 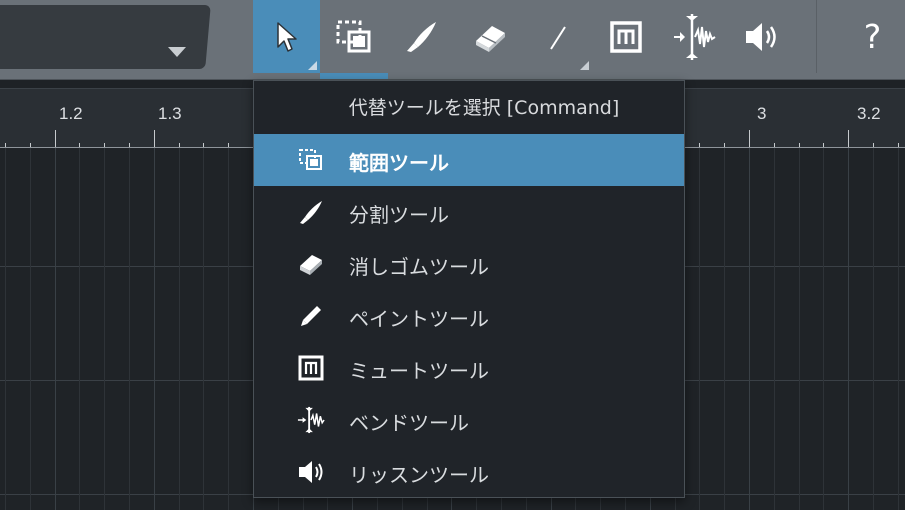 What do you see at coordinates (311, 316) in the screenshot?
I see `pencil-icon` at bounding box center [311, 316].